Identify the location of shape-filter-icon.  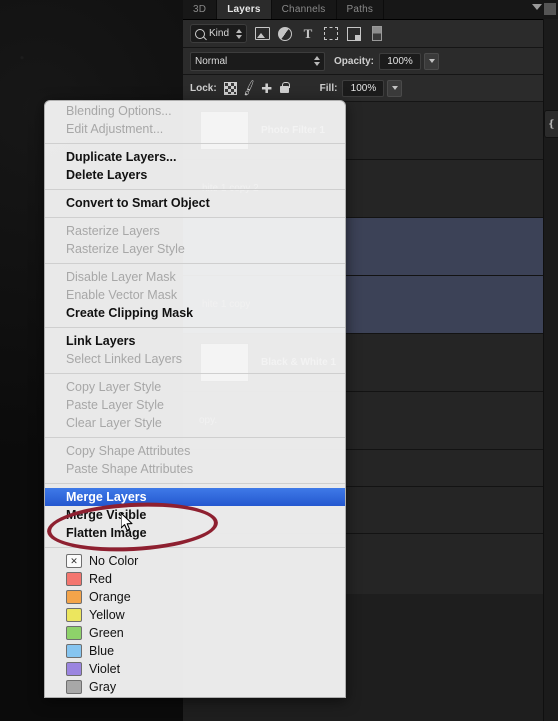
(331, 33).